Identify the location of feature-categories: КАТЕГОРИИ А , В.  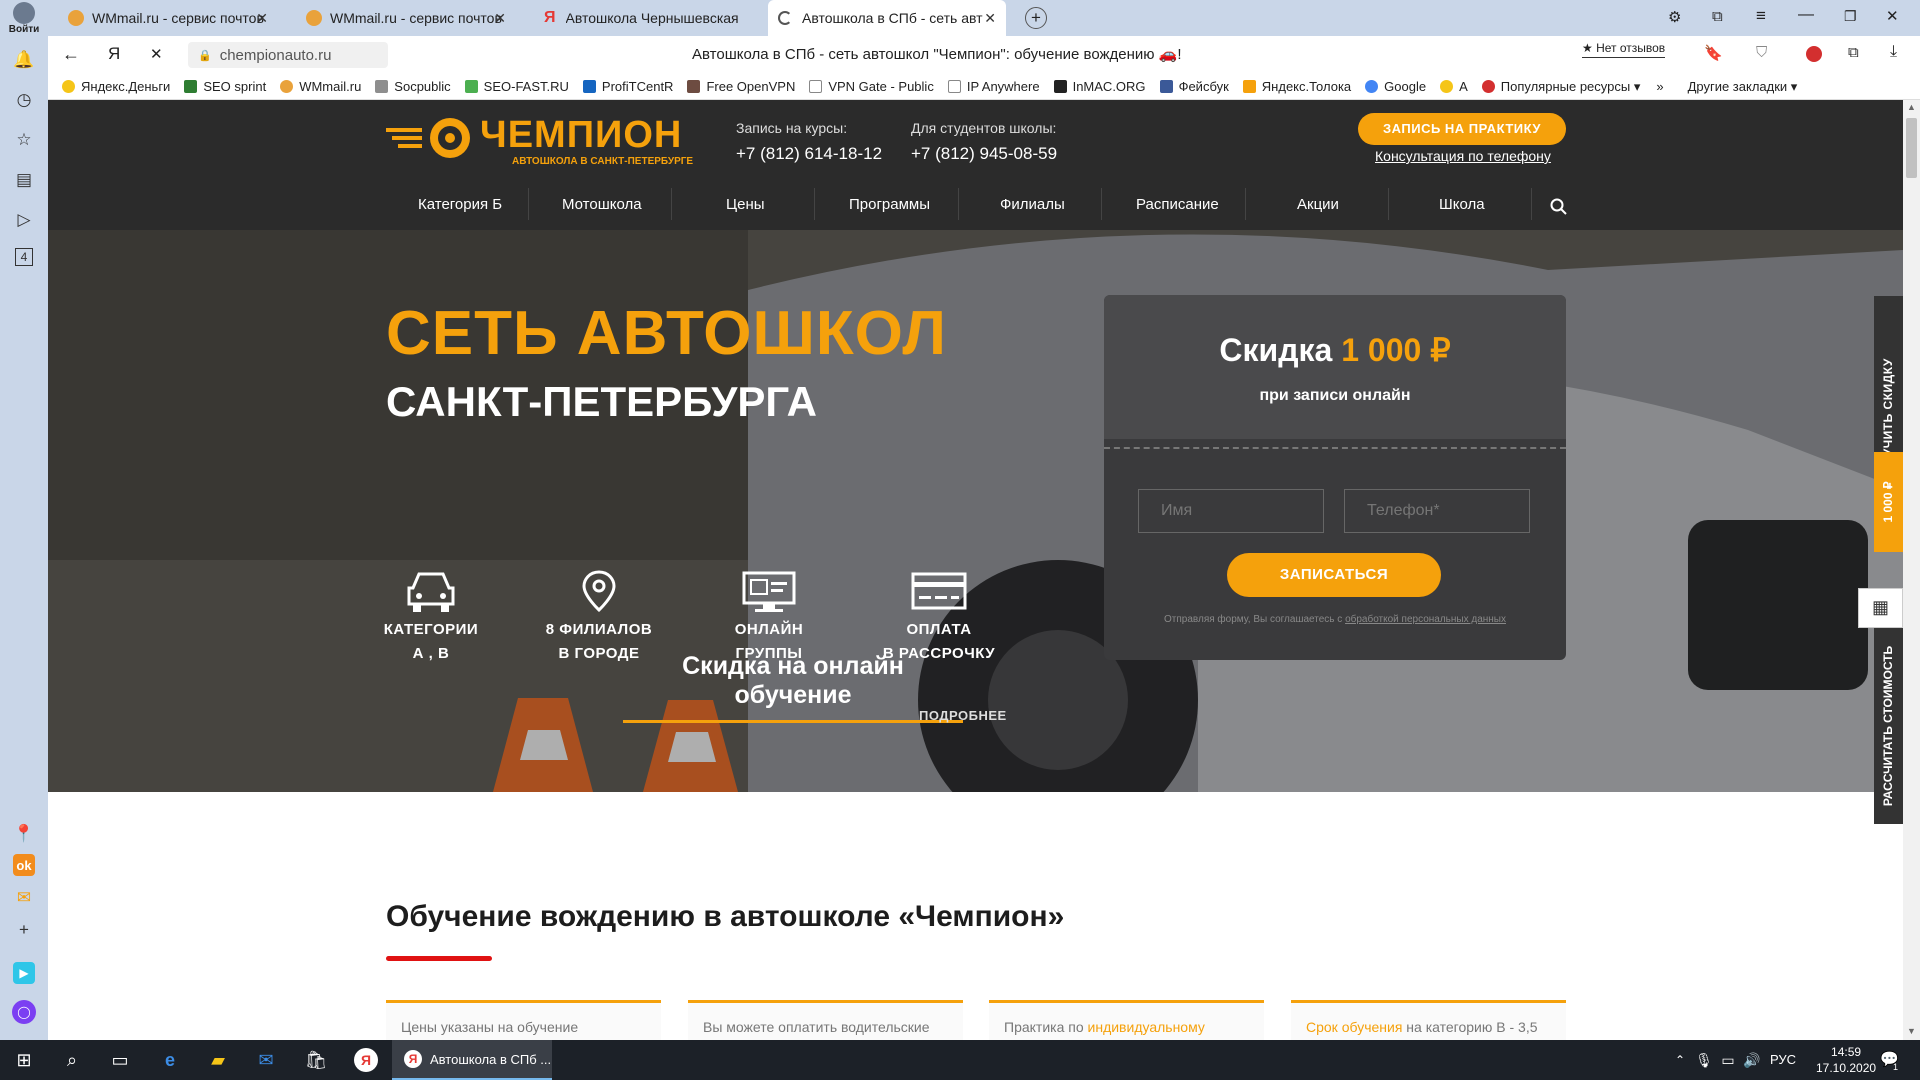
(431, 618).